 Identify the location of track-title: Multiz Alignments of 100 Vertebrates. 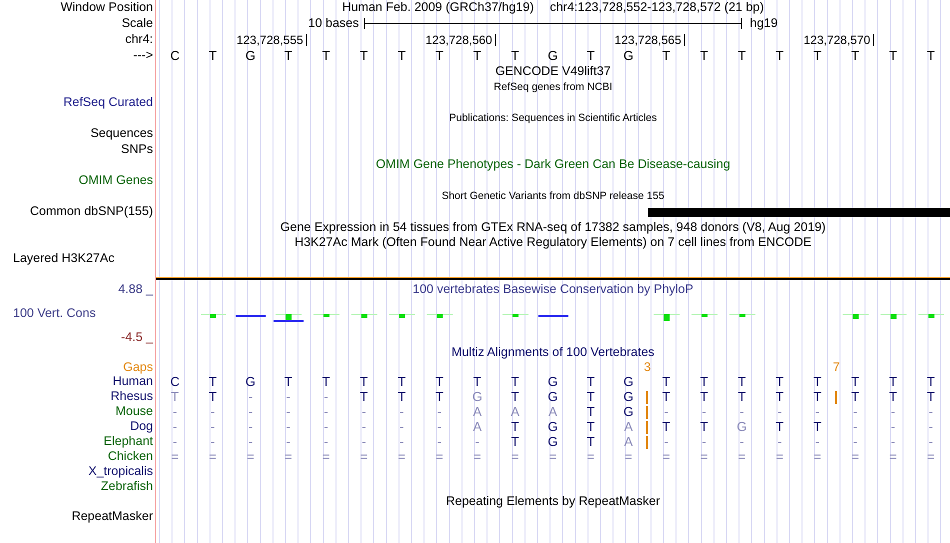
(553, 353).